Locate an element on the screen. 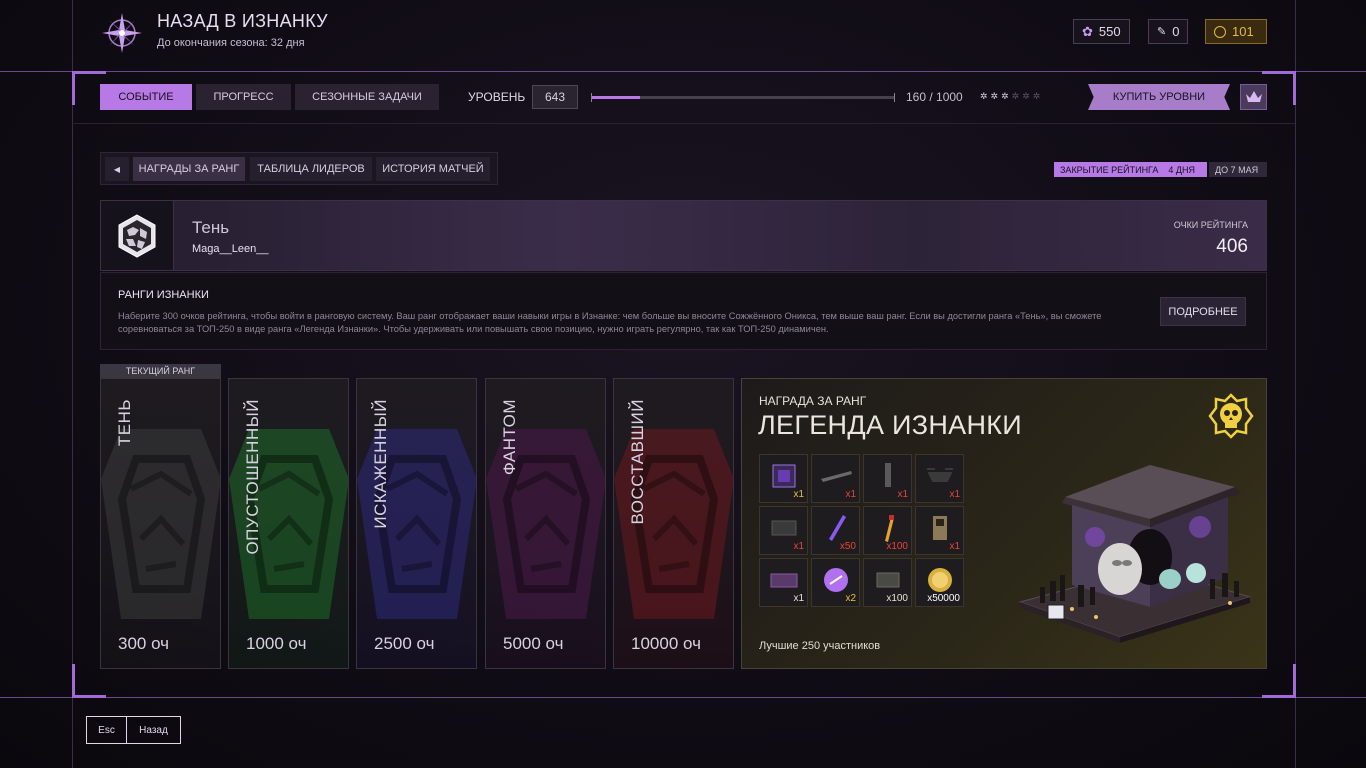  reward-item-slot: x2 is located at coordinates (835, 582).